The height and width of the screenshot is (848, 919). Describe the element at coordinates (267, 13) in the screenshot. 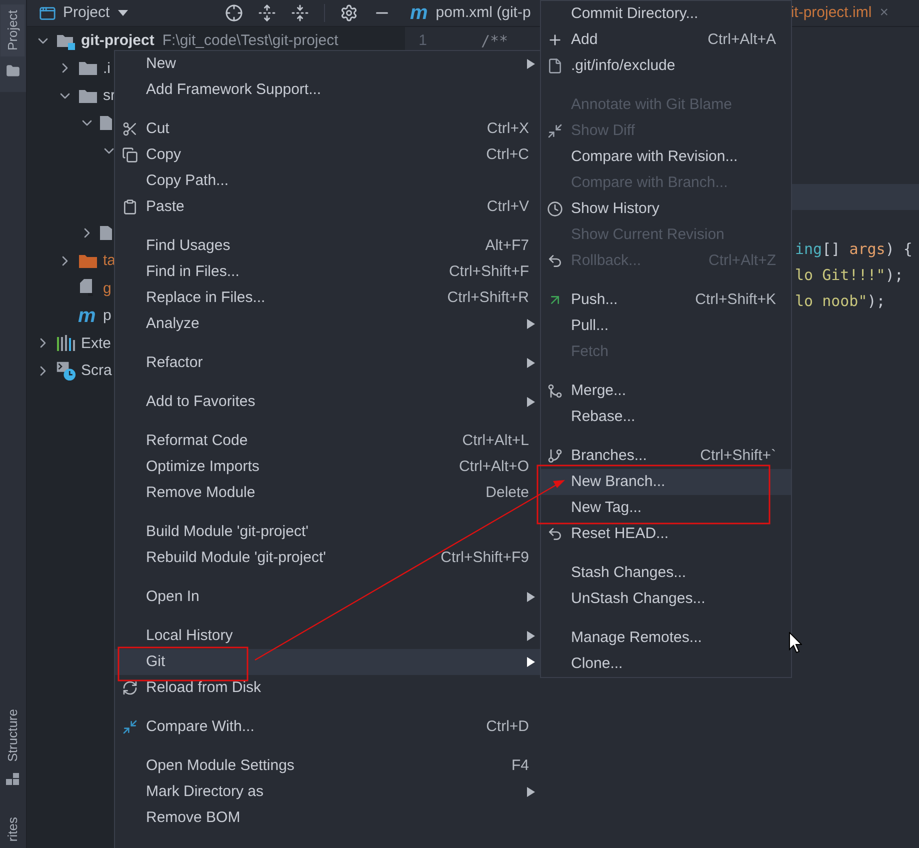

I see `expand-all-icon` at that location.